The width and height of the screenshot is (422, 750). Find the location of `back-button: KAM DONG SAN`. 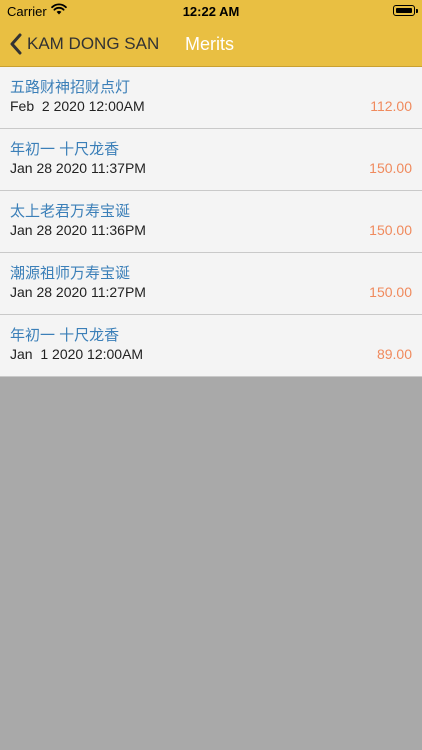

back-button: KAM DONG SAN is located at coordinates (83, 44).